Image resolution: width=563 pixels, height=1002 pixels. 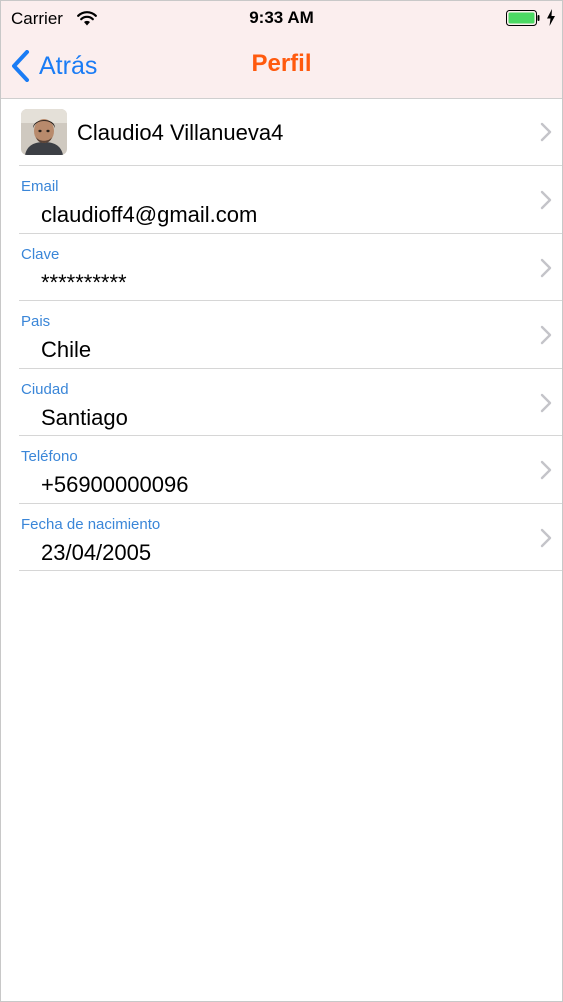 I want to click on avatar, so click(x=44, y=132).